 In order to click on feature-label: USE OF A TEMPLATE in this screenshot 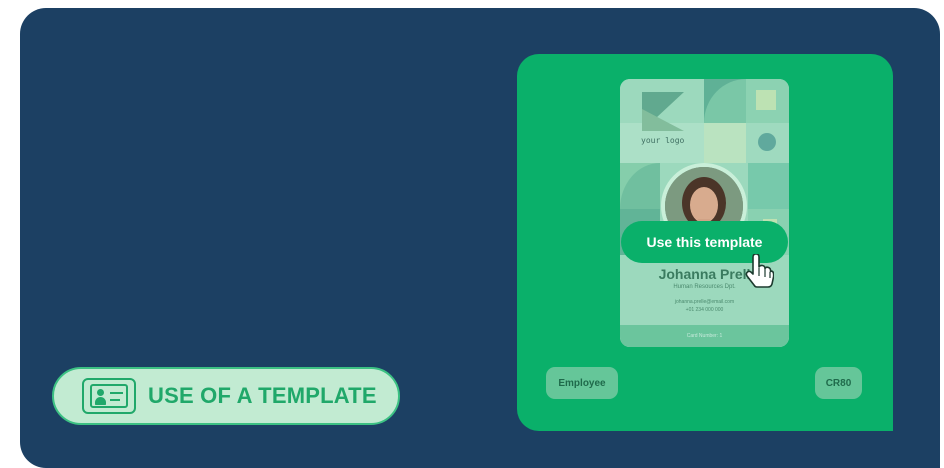, I will do `click(262, 395)`.